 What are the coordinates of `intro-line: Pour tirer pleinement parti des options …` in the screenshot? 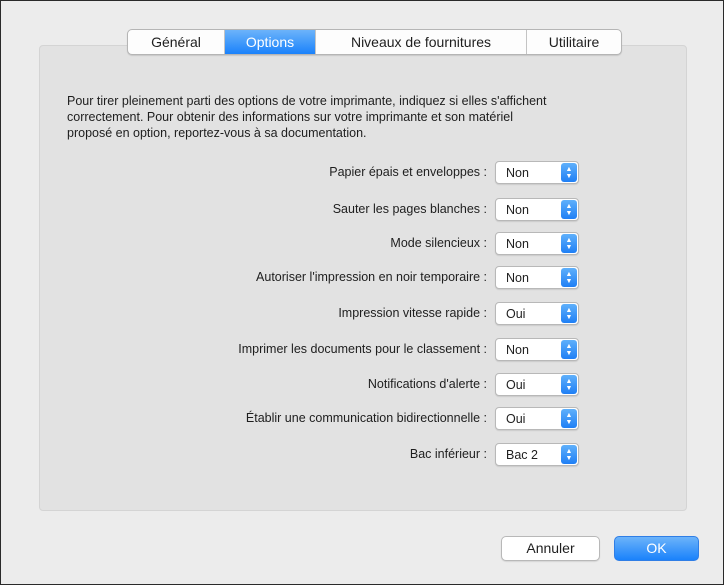 It's located at (307, 101).